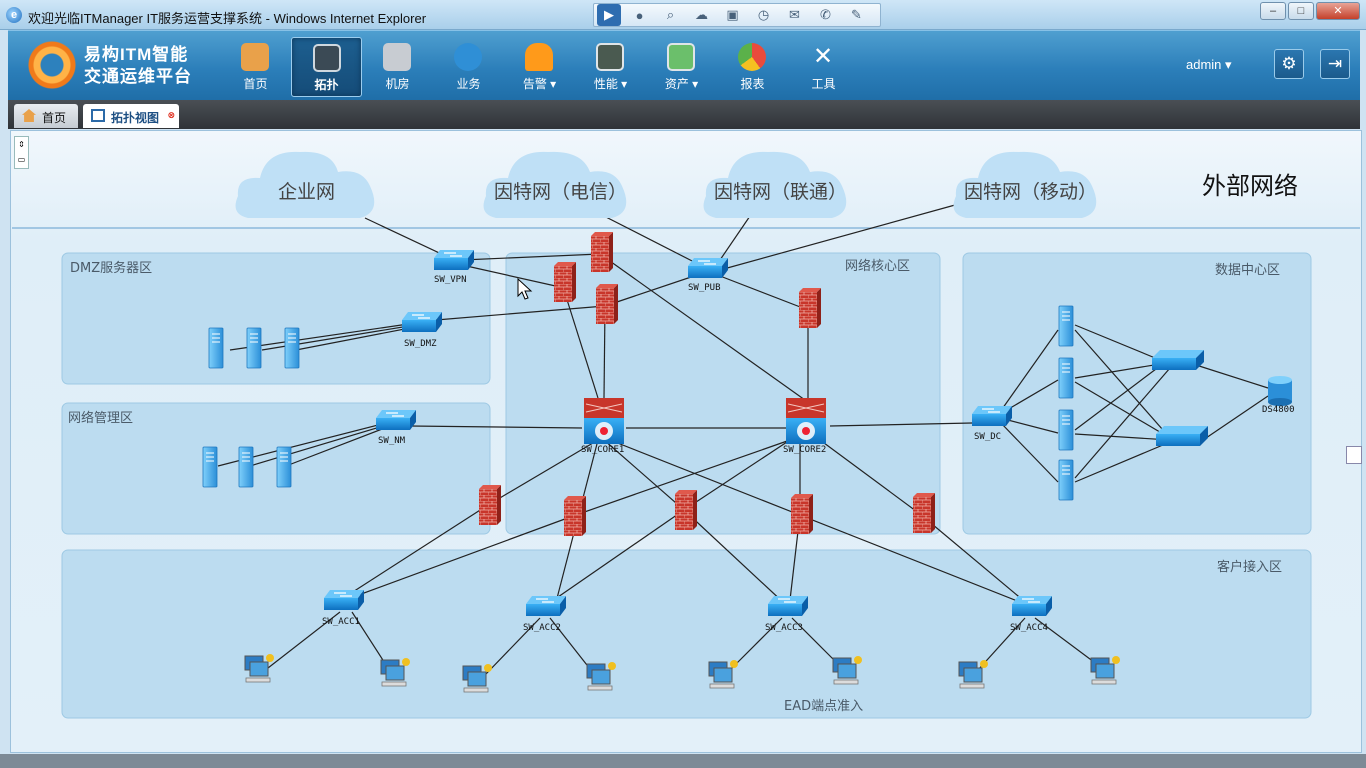  I want to click on device-label: SW_CORE1, so click(602, 450).